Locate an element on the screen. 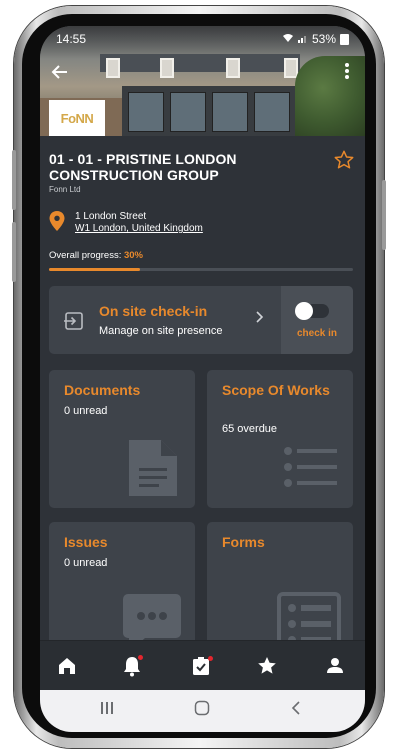 This screenshot has width=394, height=753. address-line-2: W1 London, United Kingdom is located at coordinates (139, 229).